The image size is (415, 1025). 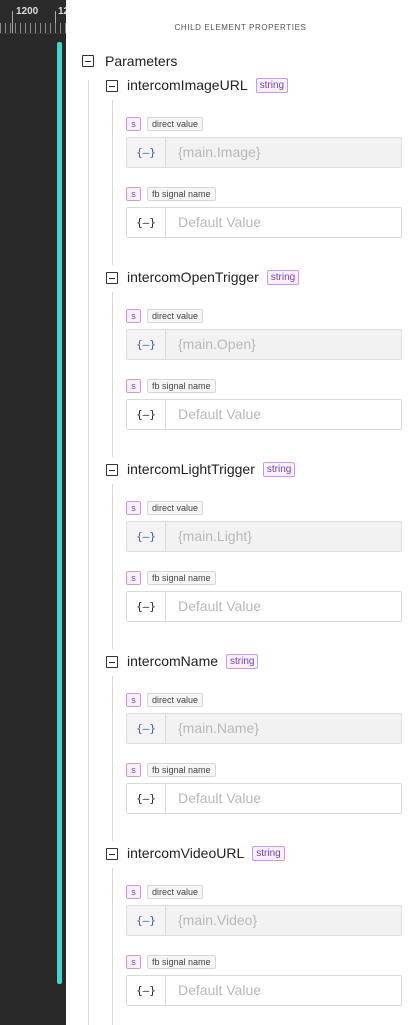 I want to click on param-name: intercomImageURL string, so click(x=208, y=85).